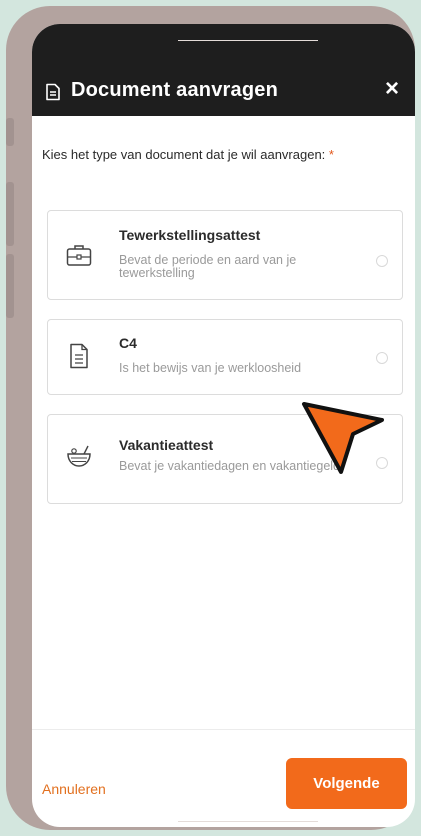  I want to click on next-button: Volgende, so click(346, 783).